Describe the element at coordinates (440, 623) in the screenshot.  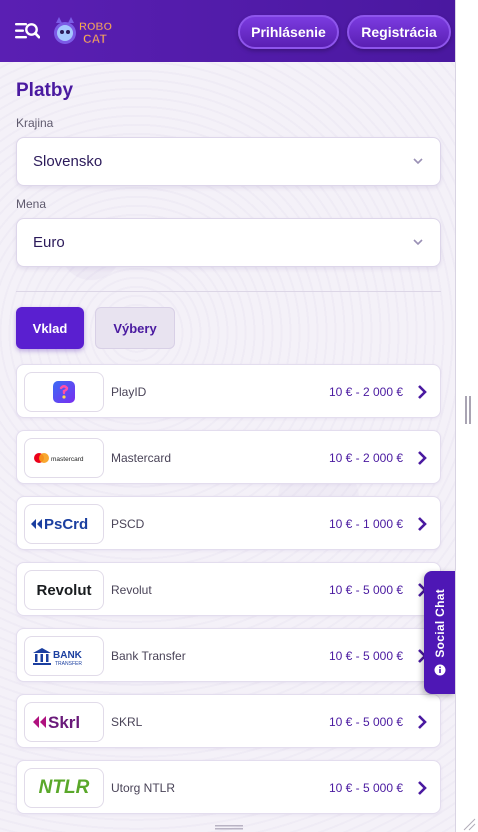
I see `social-chat-label: Social Chat` at that location.